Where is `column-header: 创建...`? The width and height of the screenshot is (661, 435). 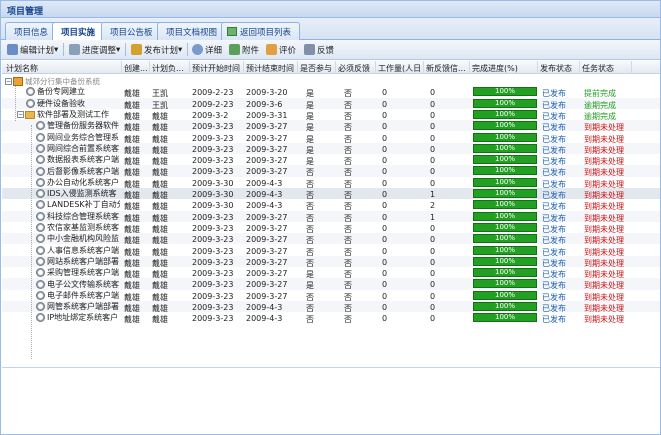 column-header: 创建... is located at coordinates (136, 67).